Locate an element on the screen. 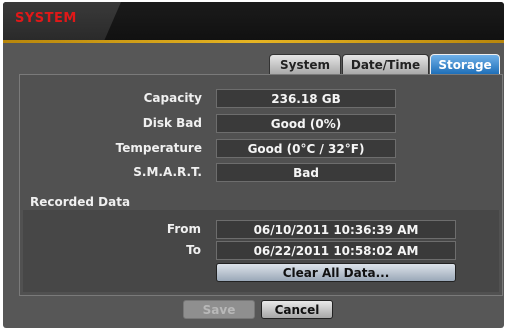  tab-date-time: Date/Time is located at coordinates (385, 64).